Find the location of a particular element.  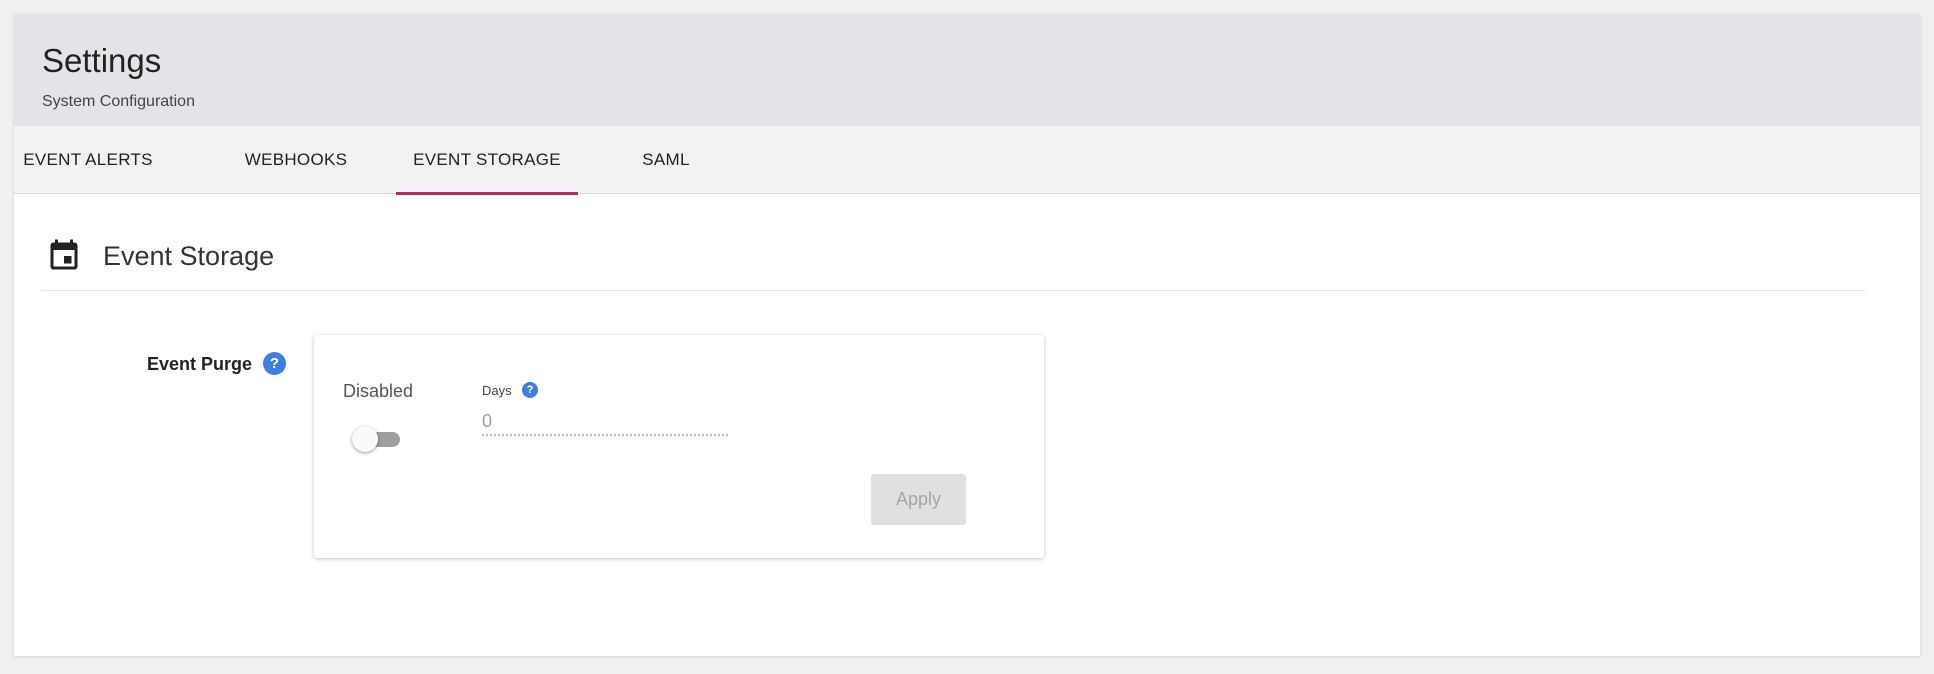

page-subtitle: System Configuration is located at coordinates (118, 101).